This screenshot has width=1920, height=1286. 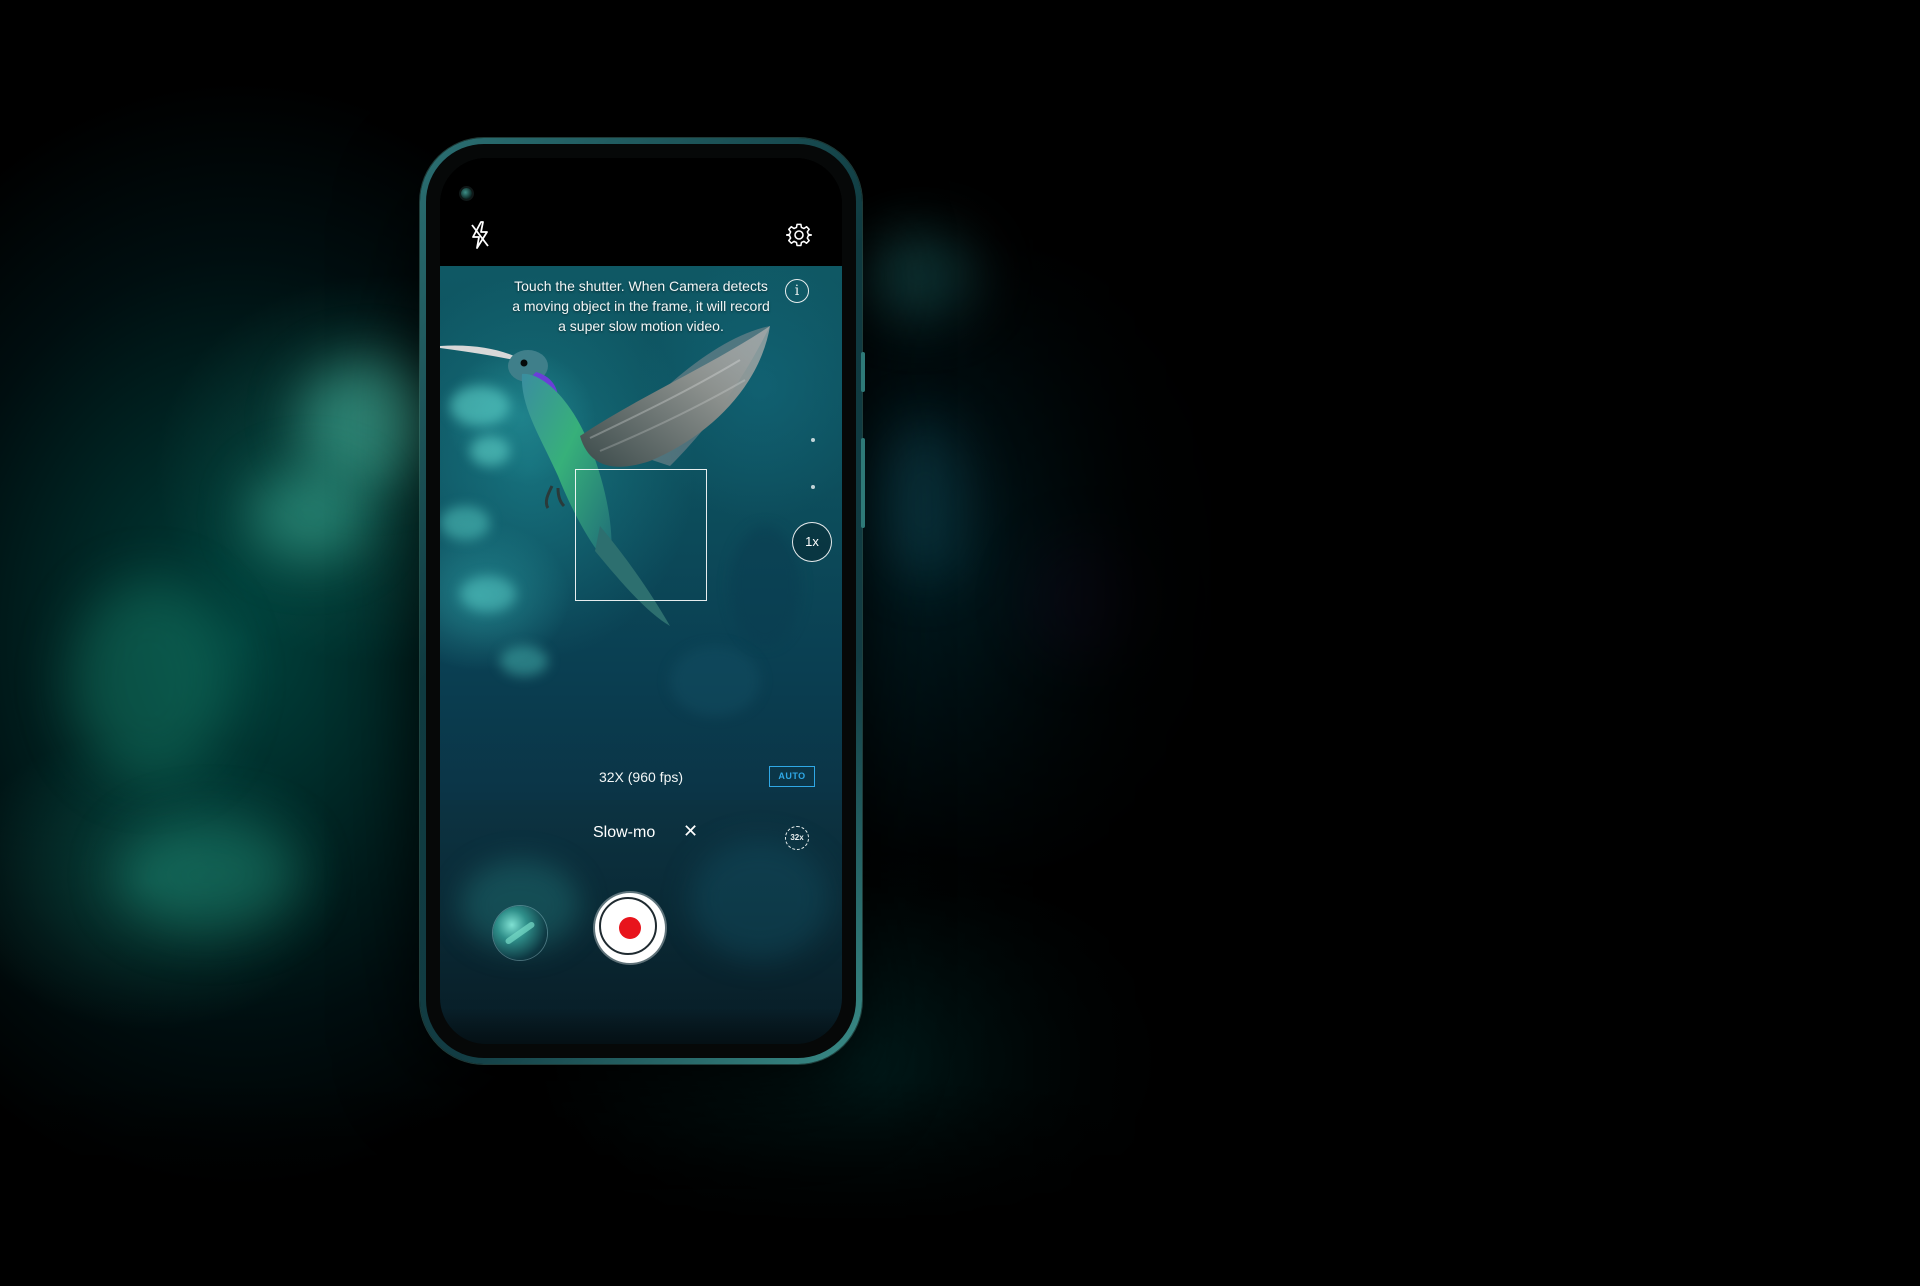 What do you see at coordinates (797, 838) in the screenshot?
I see `speed-32x-icon: 32x` at bounding box center [797, 838].